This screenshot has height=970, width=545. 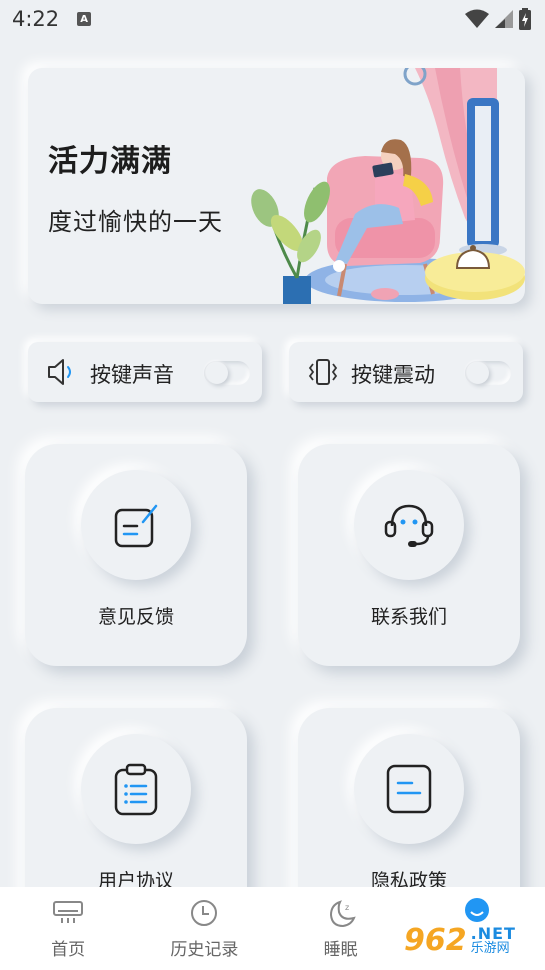 I want to click on nav-history-label: 历史记录, so click(x=204, y=950).